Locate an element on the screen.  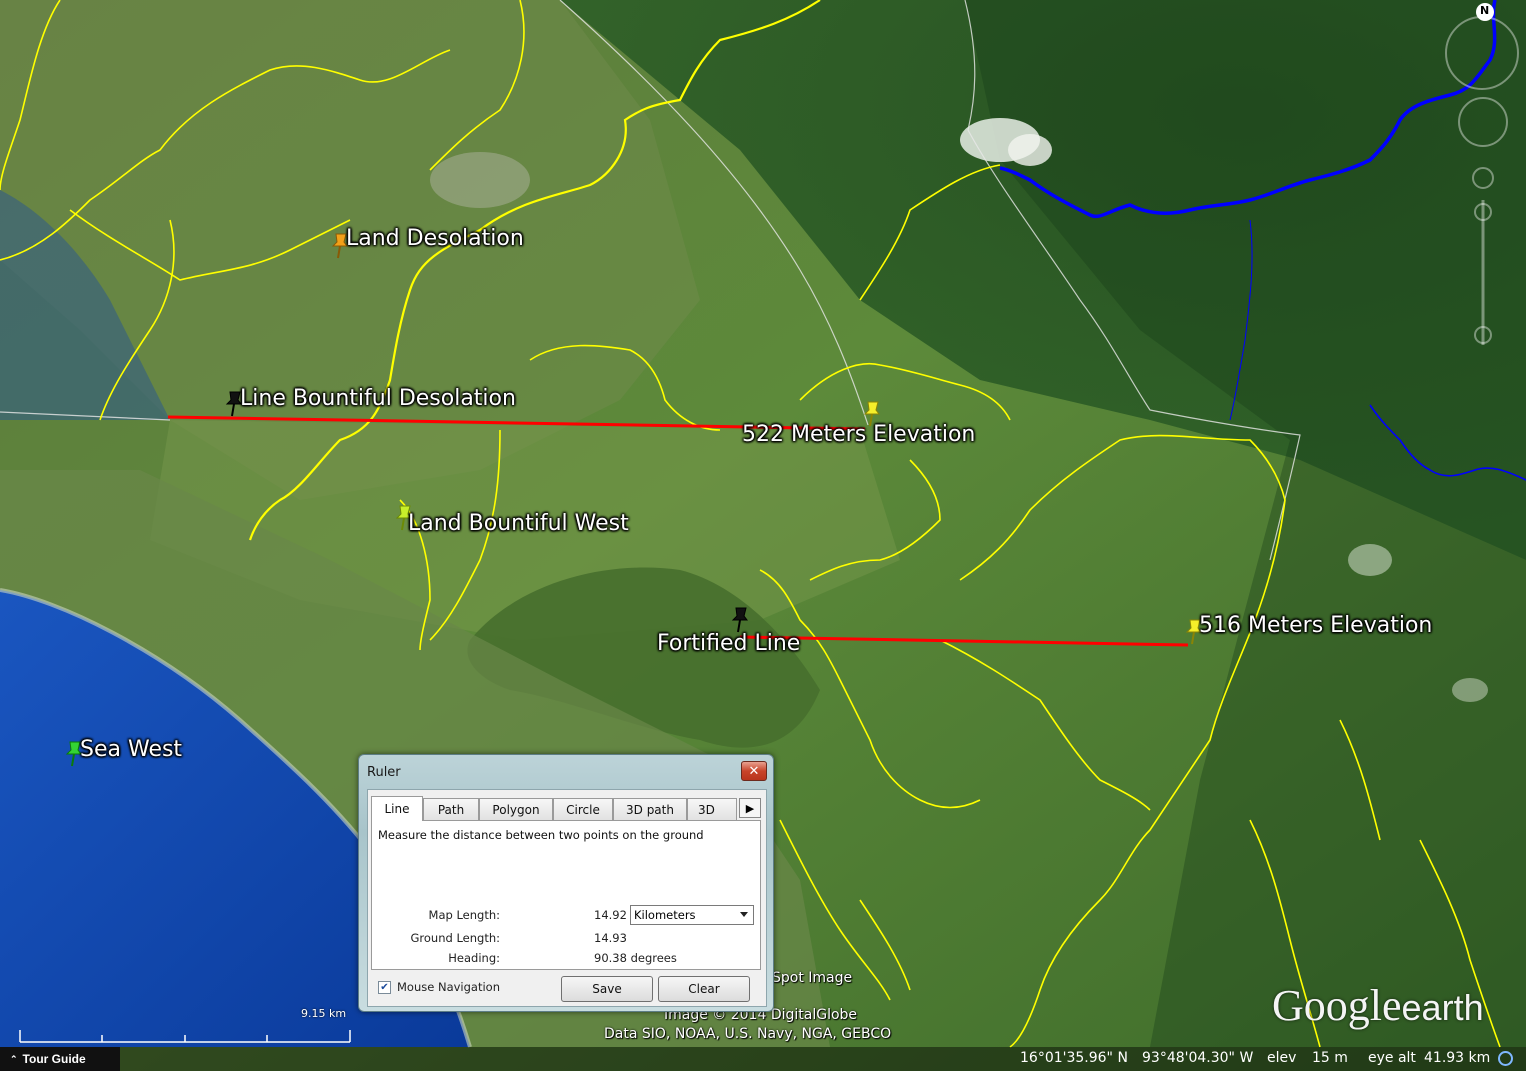
chevron-up-icon: ⌃ is located at coordinates (14, 1058).